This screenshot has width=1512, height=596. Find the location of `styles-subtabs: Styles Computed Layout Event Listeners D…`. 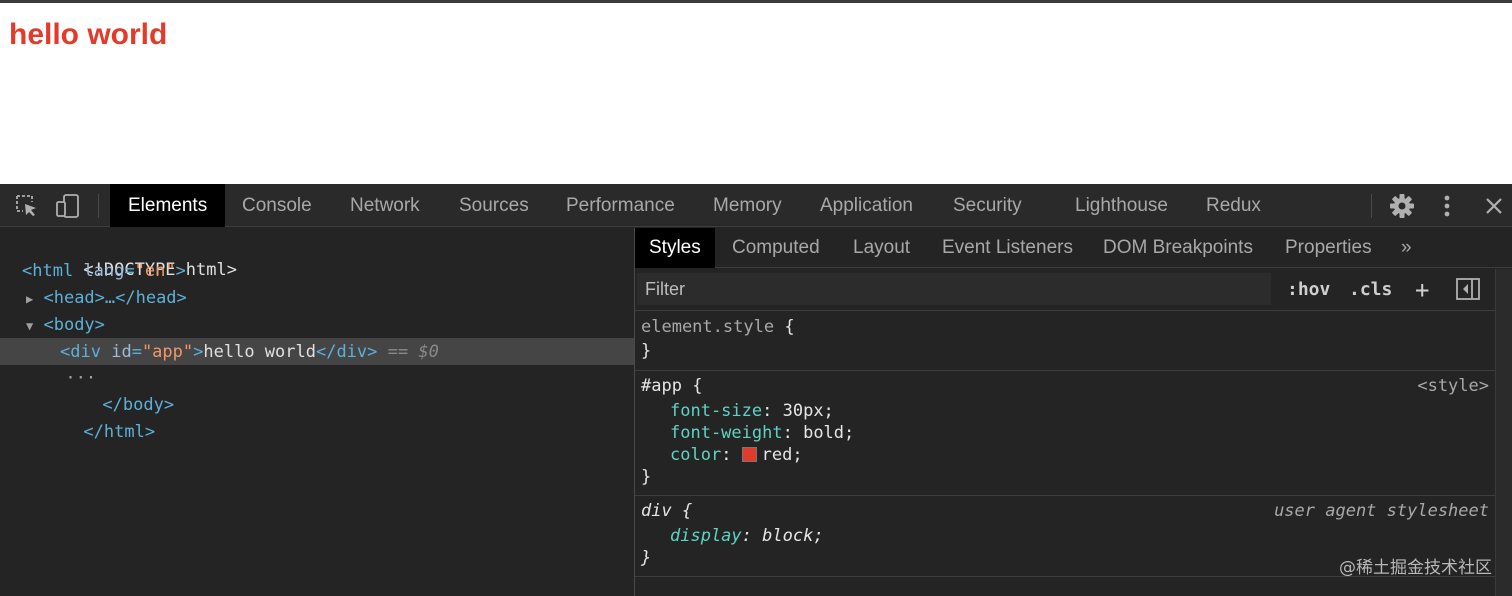

styles-subtabs: Styles Computed Layout Event Listeners D… is located at coordinates (1073, 248).